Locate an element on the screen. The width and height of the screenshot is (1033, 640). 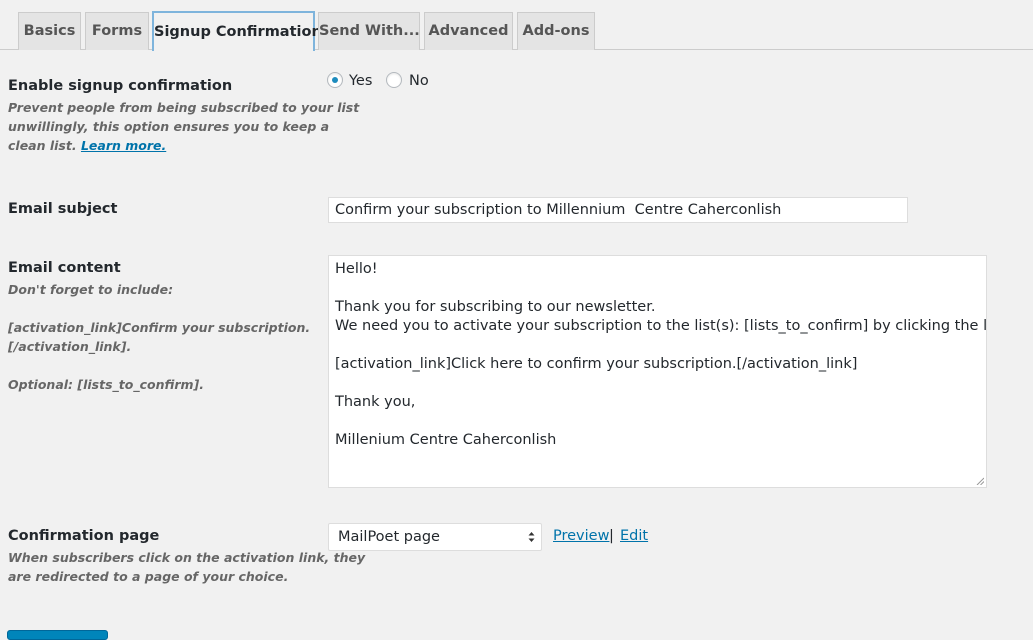
email-content-line: Hello! is located at coordinates (356, 269).